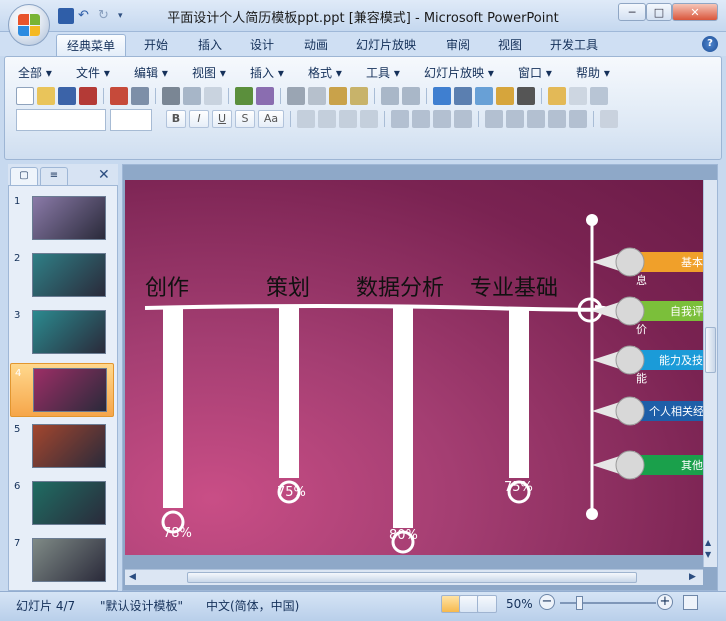  Describe the element at coordinates (557, 96) in the screenshot. I see `new-slide-icon` at that location.